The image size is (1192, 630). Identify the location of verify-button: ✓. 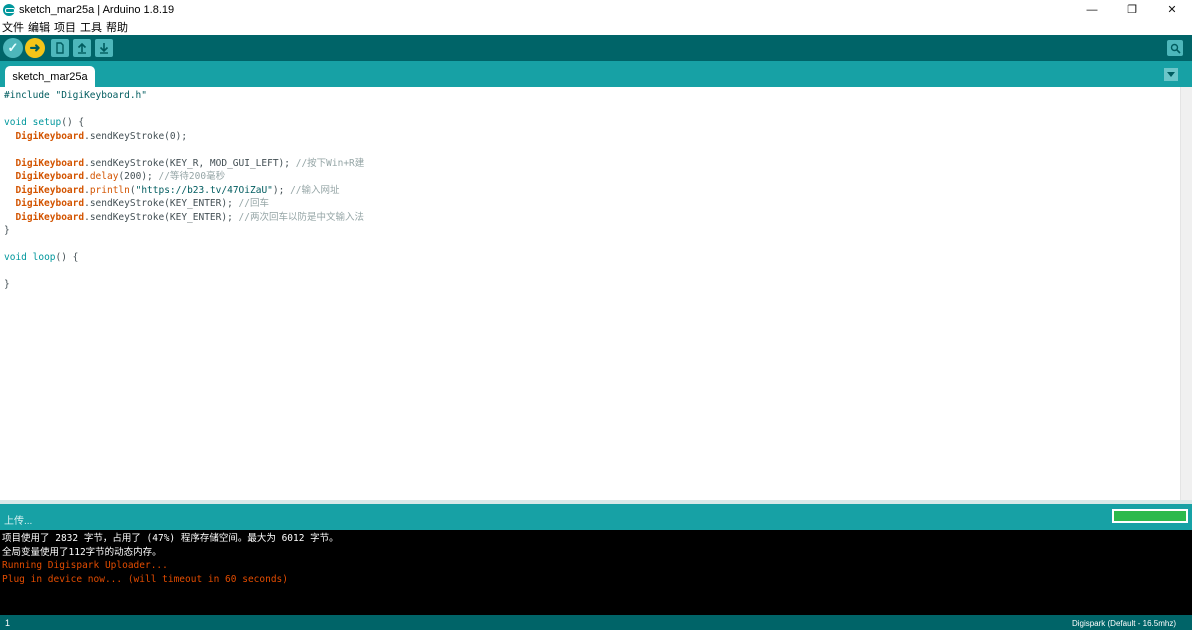
(13, 48).